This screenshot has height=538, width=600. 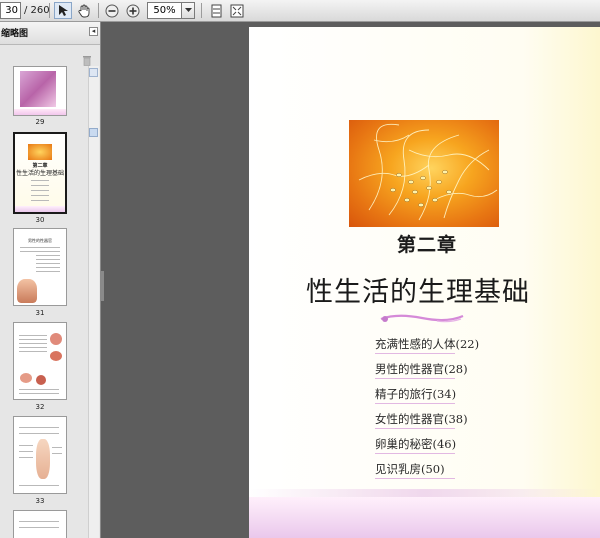 I want to click on toc-item: 卵巢的秘密(46), so click(x=416, y=444).